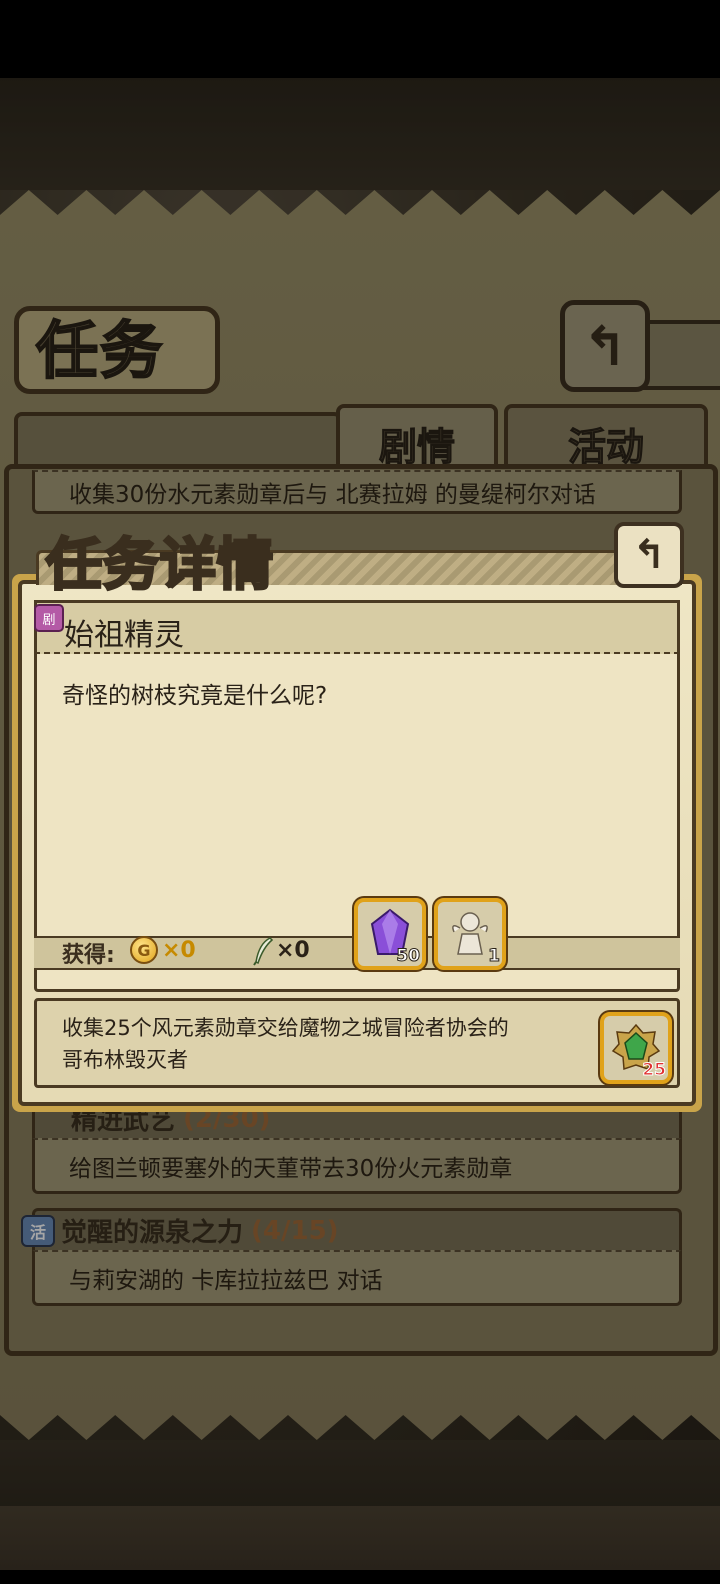  I want to click on quest-description: 奇怪的树枝究竟是什么呢?, so click(194, 693).